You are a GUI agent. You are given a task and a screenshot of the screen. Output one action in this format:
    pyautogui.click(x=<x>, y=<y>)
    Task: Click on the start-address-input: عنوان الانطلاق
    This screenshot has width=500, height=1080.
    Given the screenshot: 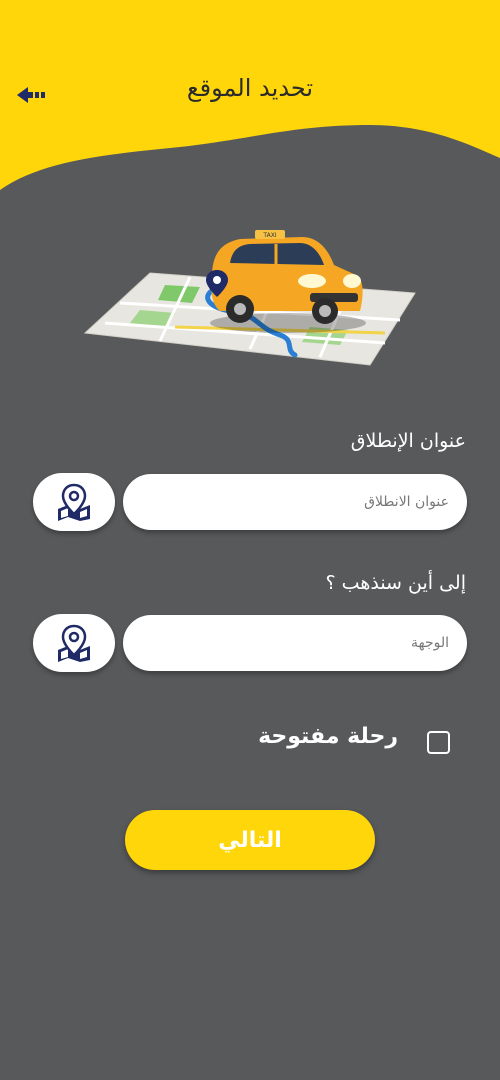 What is the action you would take?
    pyautogui.click(x=295, y=502)
    